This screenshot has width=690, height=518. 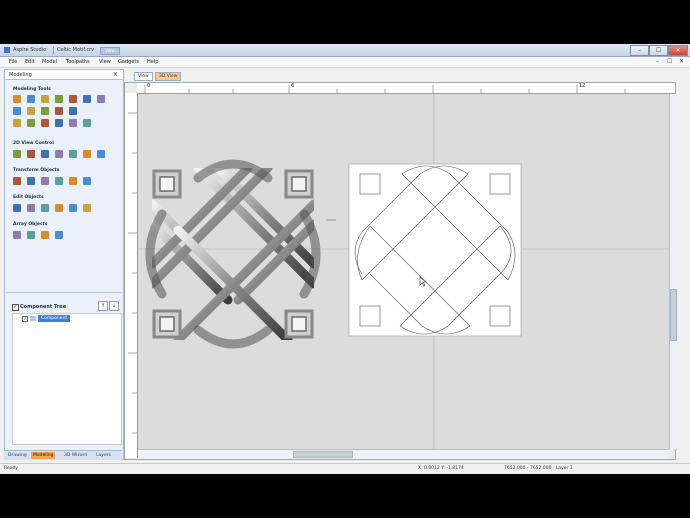 I want to click on panel-title: Modeling, so click(x=20, y=75).